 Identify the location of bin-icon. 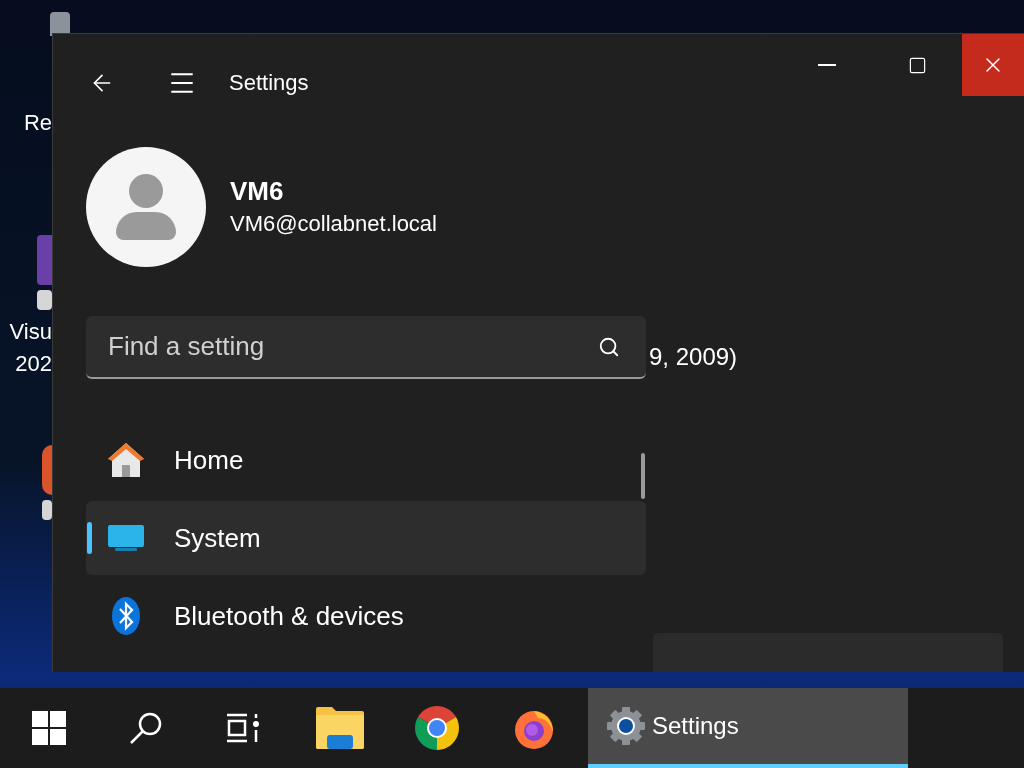
(60, 24).